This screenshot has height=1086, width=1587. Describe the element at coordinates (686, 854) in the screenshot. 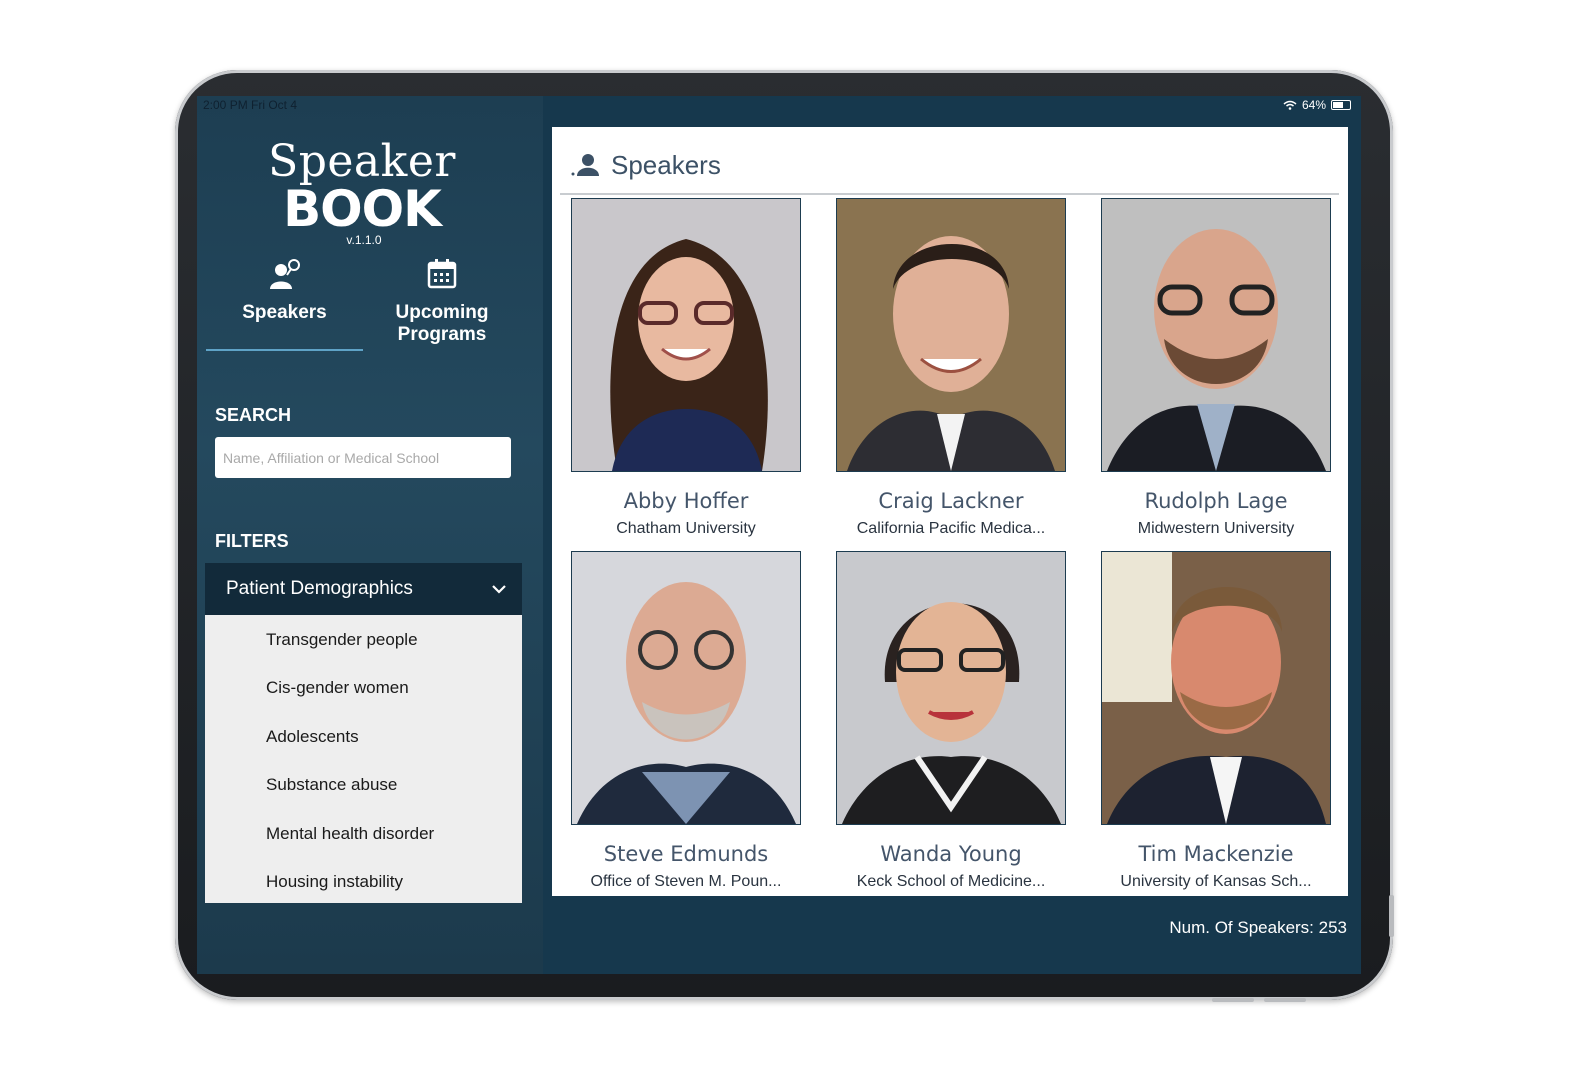

I see `speaker-name: Steve Edmunds` at that location.